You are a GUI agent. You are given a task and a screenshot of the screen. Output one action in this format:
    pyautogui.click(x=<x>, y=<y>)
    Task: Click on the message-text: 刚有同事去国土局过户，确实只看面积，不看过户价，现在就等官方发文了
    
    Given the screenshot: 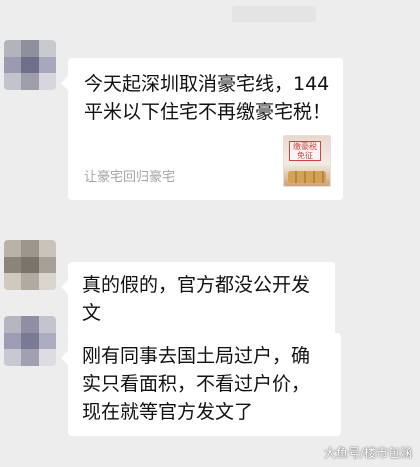 What is the action you would take?
    pyautogui.click(x=196, y=384)
    